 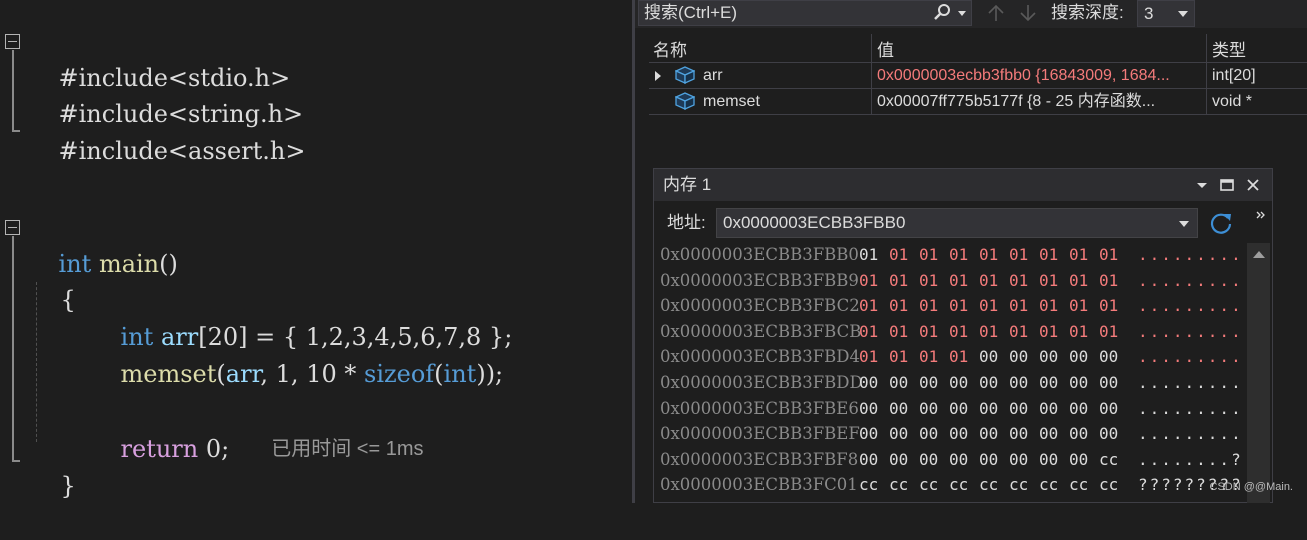 I want to click on search-input: 搜索(Ctrl+E), so click(x=805, y=13).